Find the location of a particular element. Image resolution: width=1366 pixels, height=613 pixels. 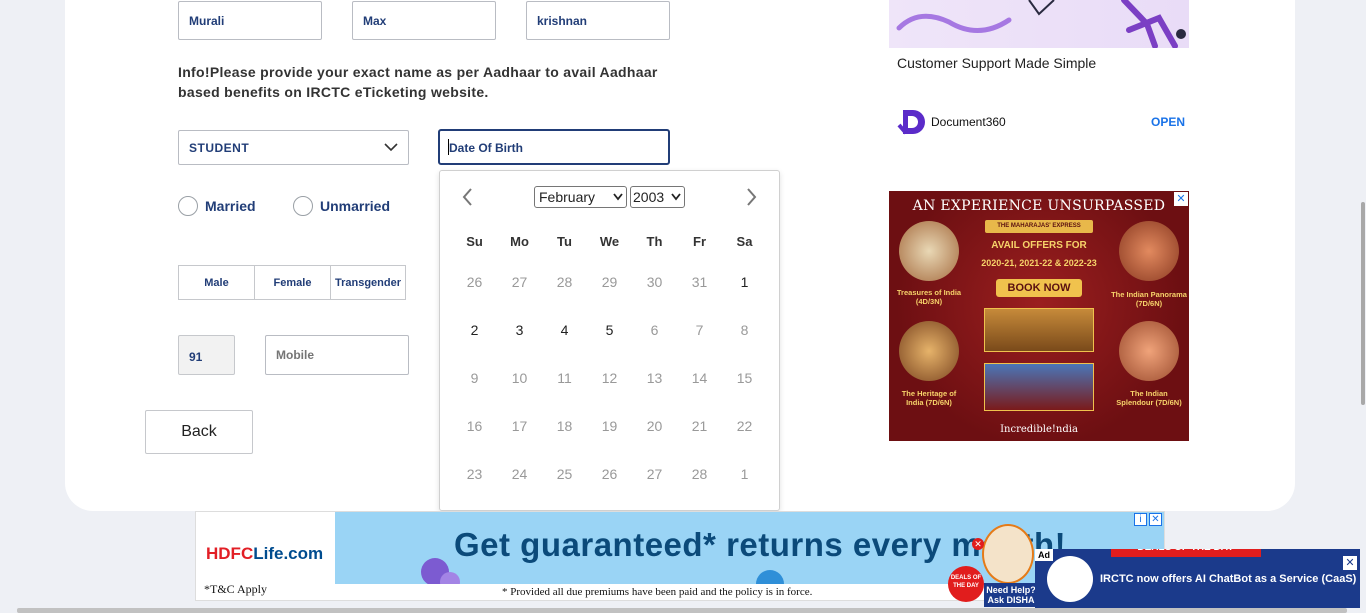

ad-close-icon: ✕ is located at coordinates (1181, 199).